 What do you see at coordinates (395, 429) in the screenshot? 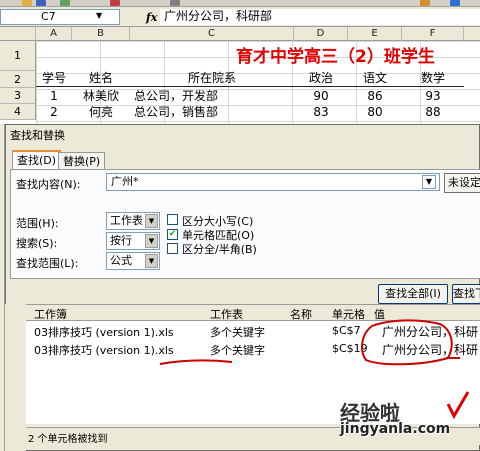
I see `watermark-url: jingyanla.com` at bounding box center [395, 429].